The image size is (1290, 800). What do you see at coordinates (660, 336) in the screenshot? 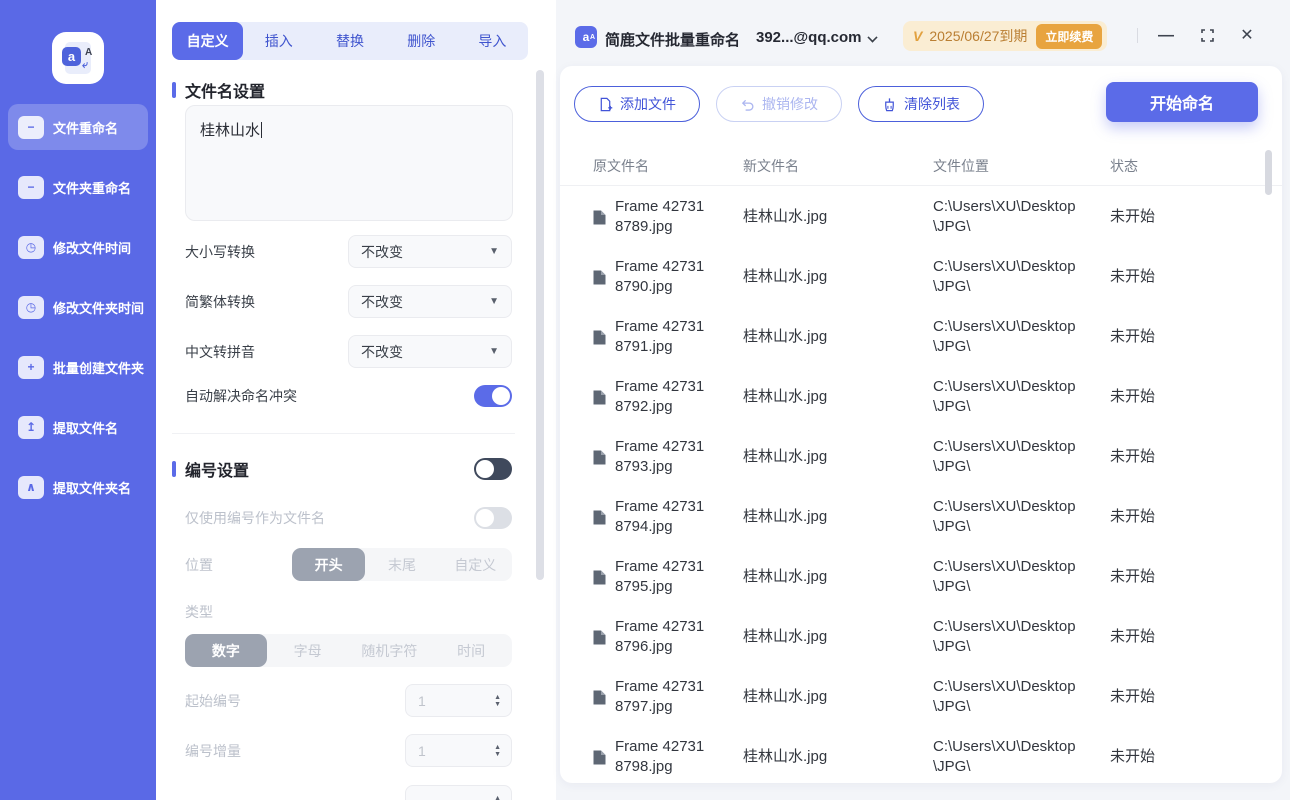
I see `original-filename: Frame 42731 8791.jpg` at bounding box center [660, 336].